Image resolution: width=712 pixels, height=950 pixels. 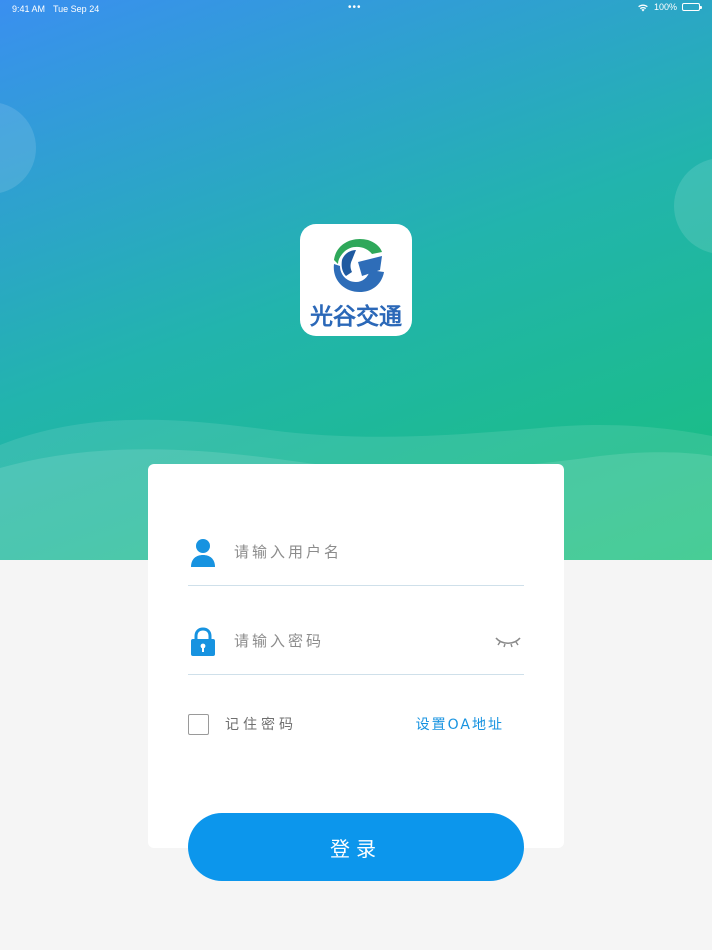 What do you see at coordinates (29, 9) in the screenshot?
I see `status-time: 9:41 AM` at bounding box center [29, 9].